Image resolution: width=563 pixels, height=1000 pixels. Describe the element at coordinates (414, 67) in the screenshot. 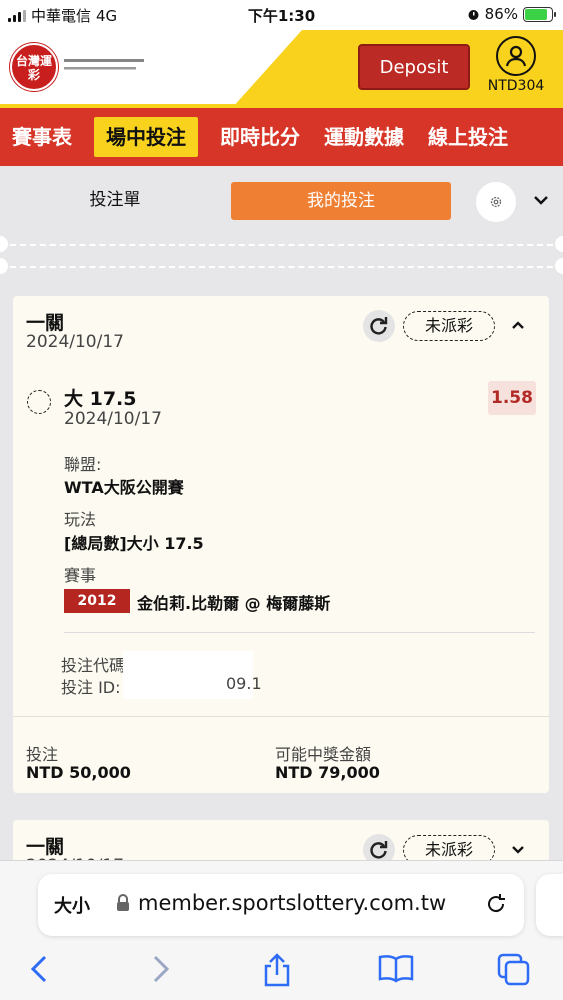

I see `deposit-button: Deposit` at that location.